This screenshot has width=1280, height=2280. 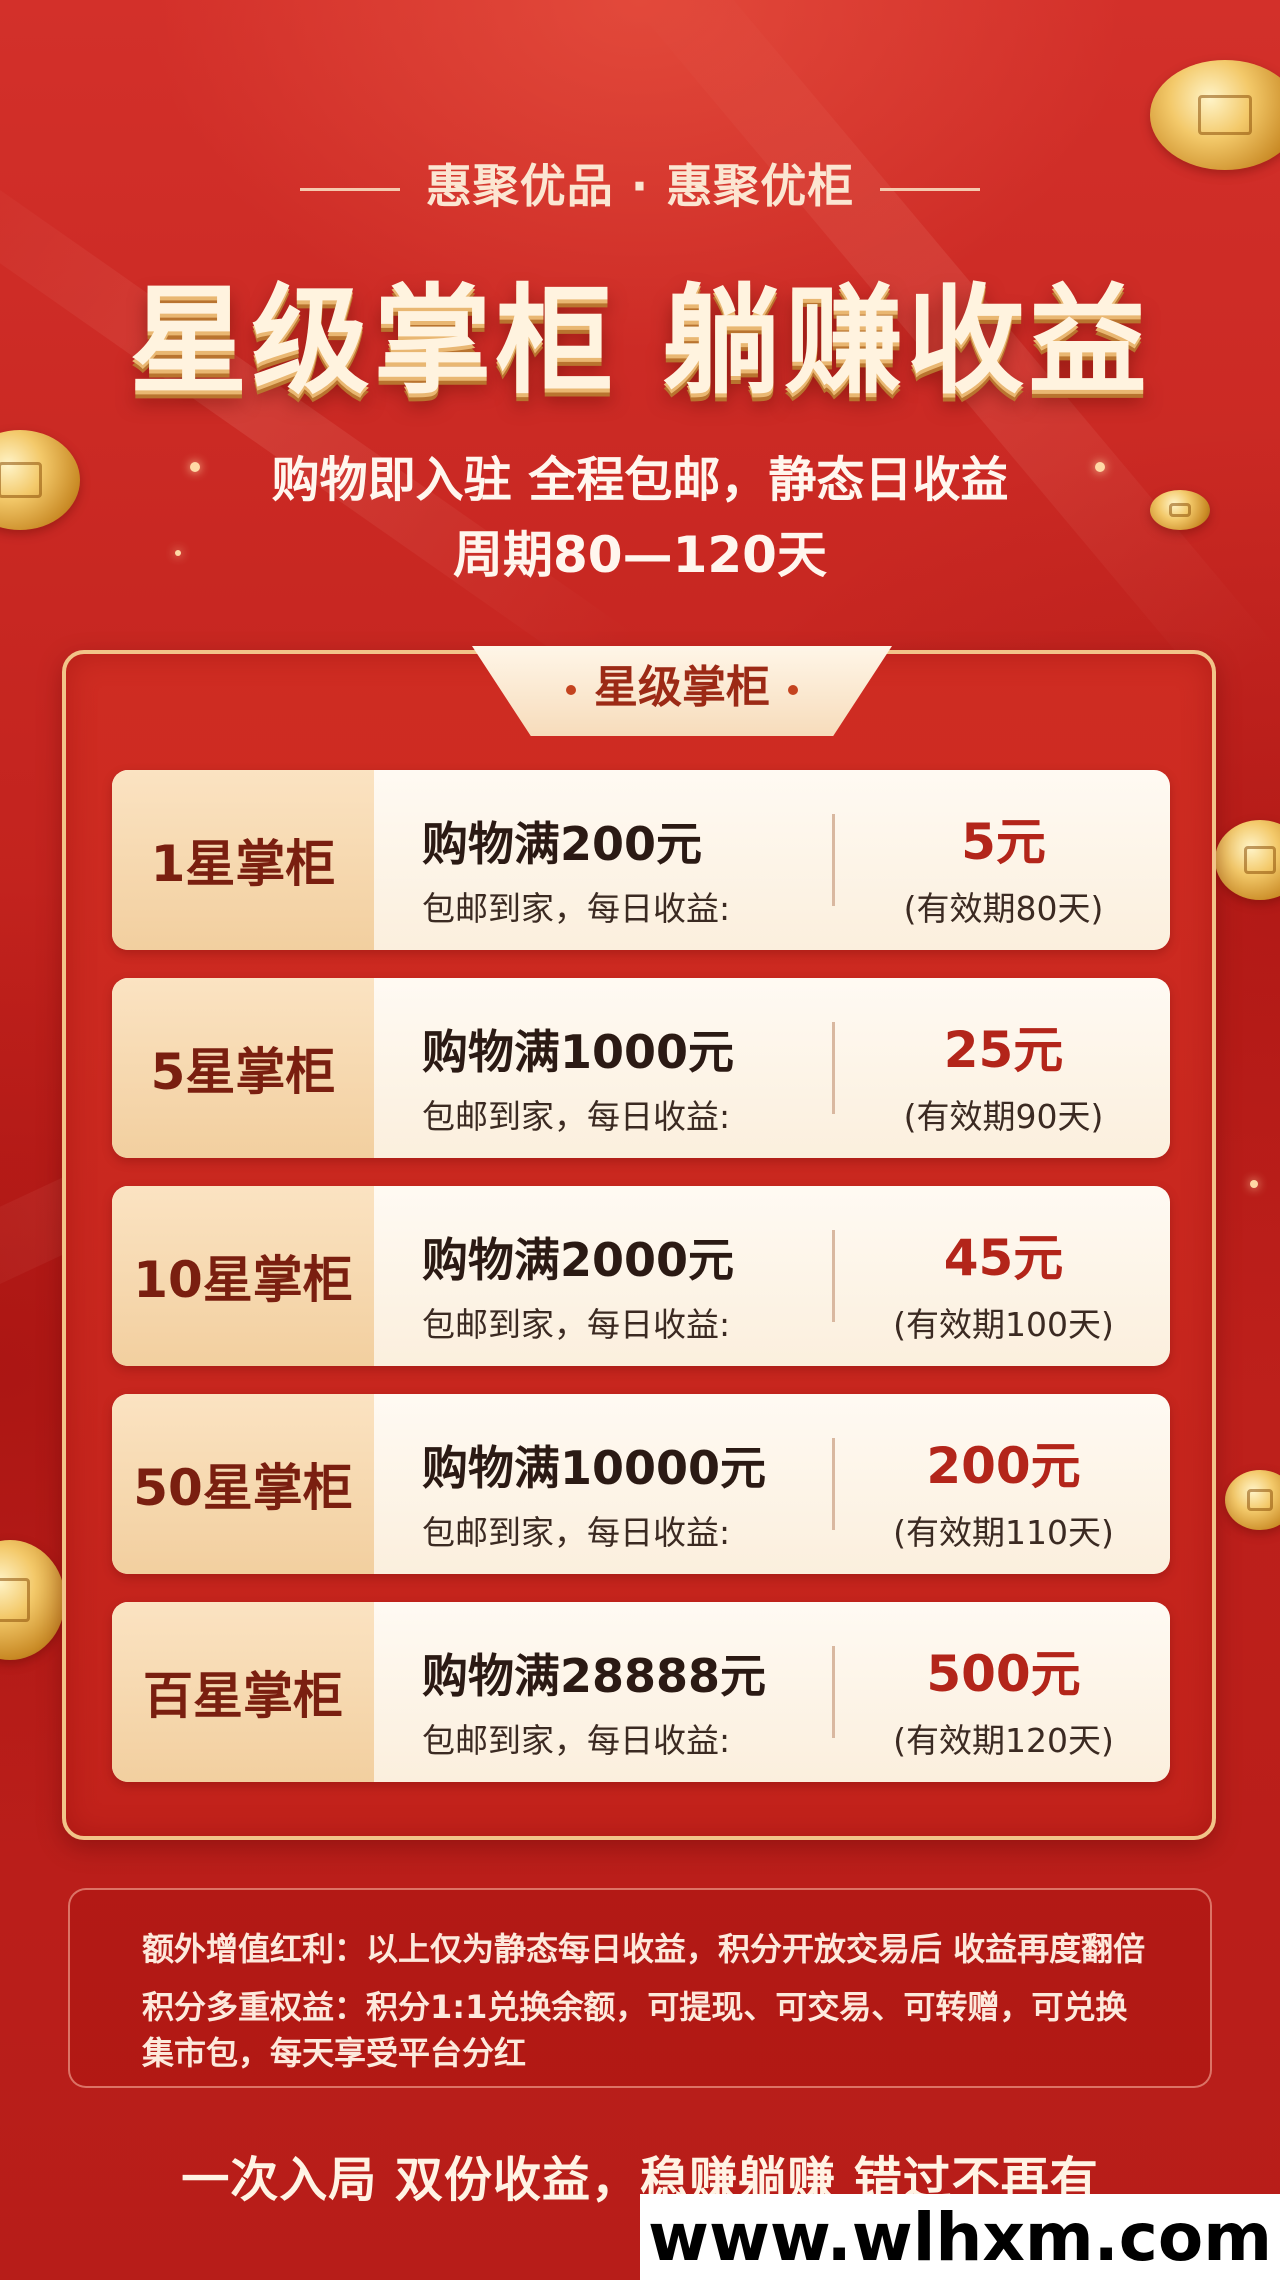 I want to click on tier-condition: 购物满200元, so click(x=562, y=844).